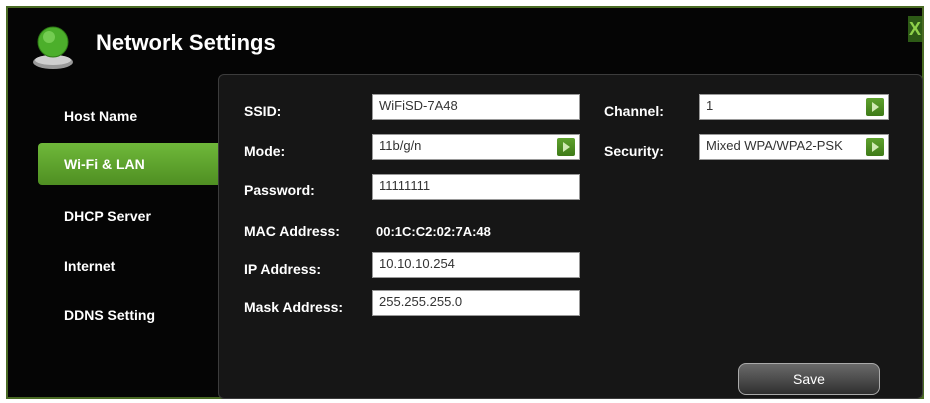  I want to click on password-label: Password:, so click(279, 190).